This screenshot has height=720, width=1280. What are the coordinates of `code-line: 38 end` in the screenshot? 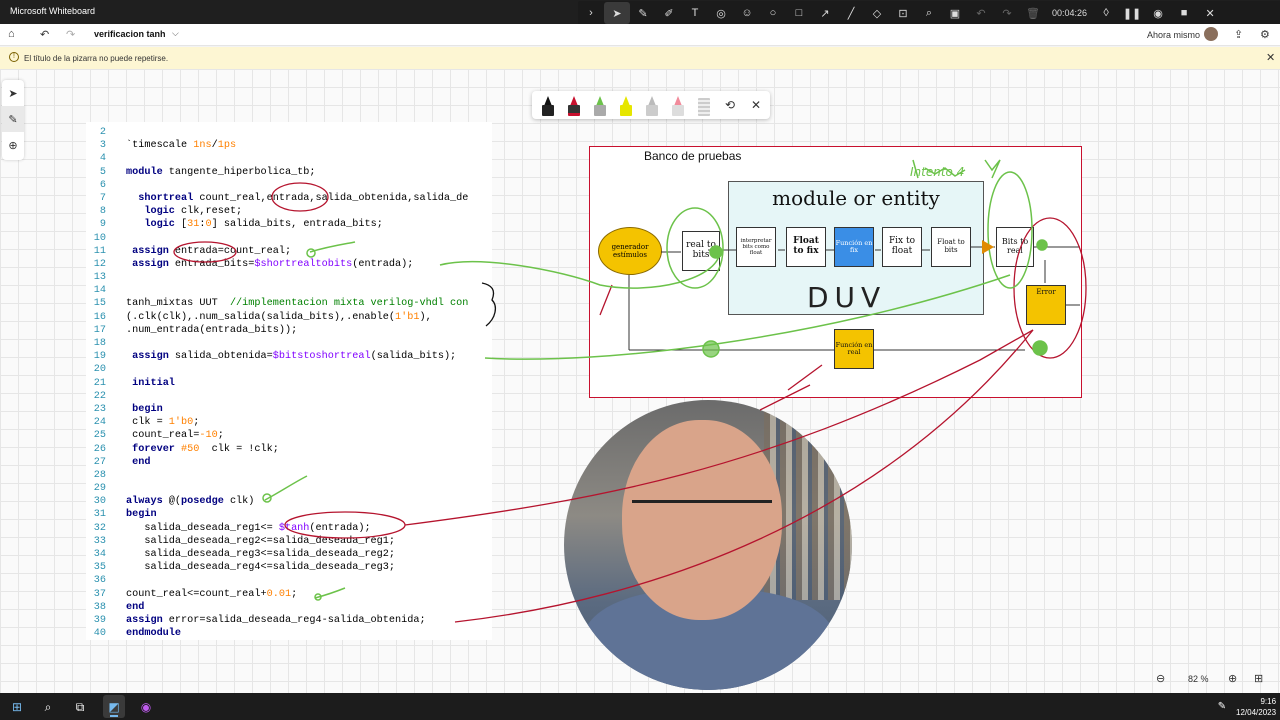 It's located at (277, 607).